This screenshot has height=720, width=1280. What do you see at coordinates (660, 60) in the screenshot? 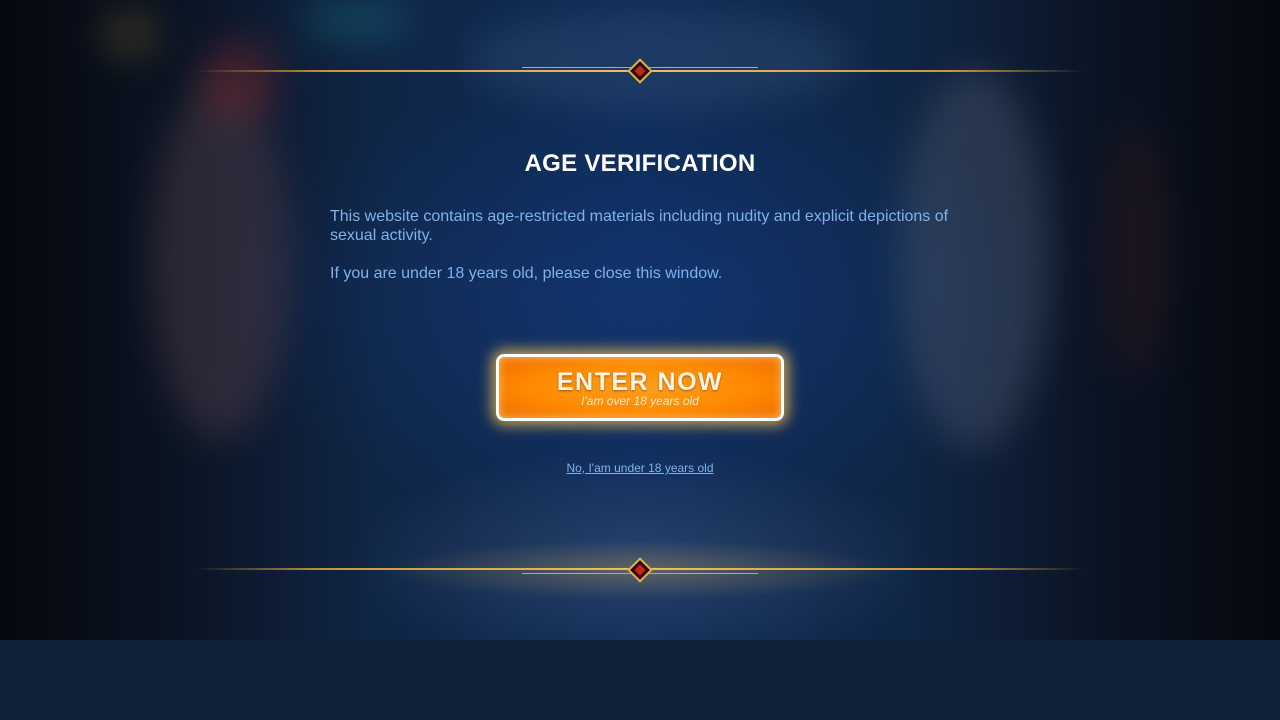
I see `background-glow-top` at bounding box center [660, 60].